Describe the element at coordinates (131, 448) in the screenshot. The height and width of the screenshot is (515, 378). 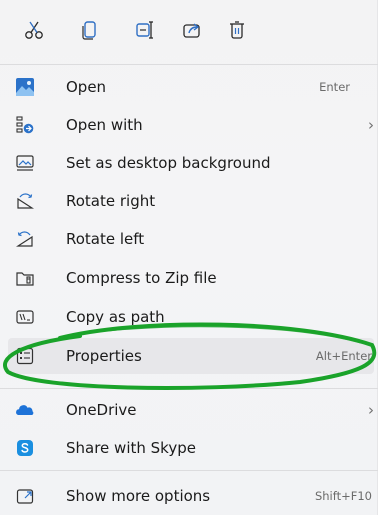
I see `menu-item-label: Share with Skype` at that location.